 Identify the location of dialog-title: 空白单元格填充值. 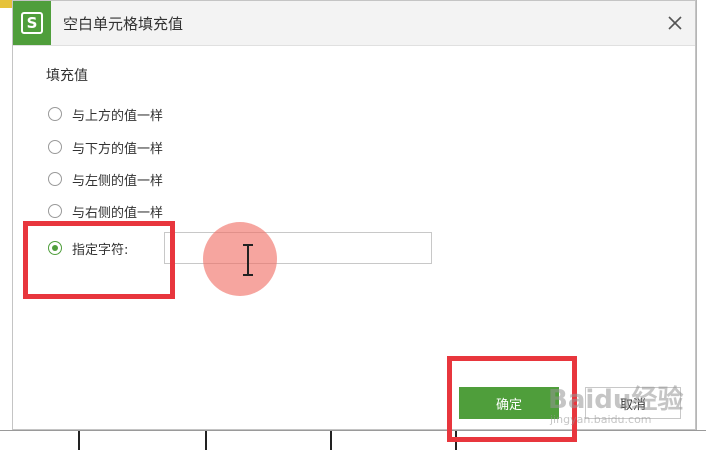
(123, 24).